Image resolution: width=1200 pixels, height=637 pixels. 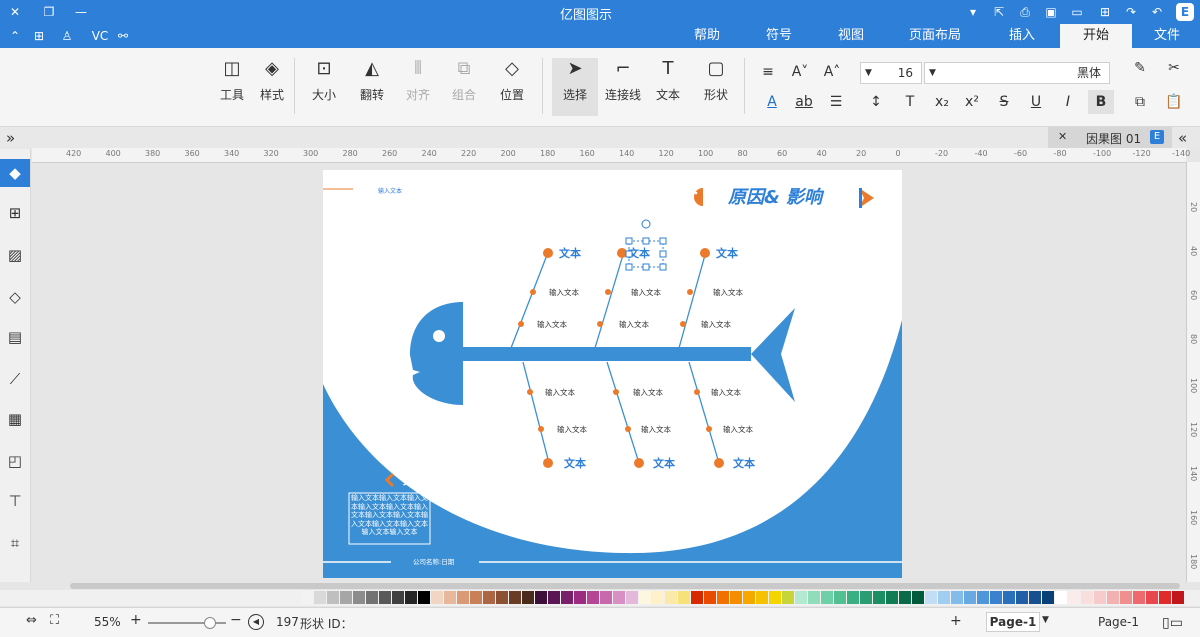 What do you see at coordinates (512, 87) in the screenshot?
I see `position-button: ◇ 位置` at bounding box center [512, 87].